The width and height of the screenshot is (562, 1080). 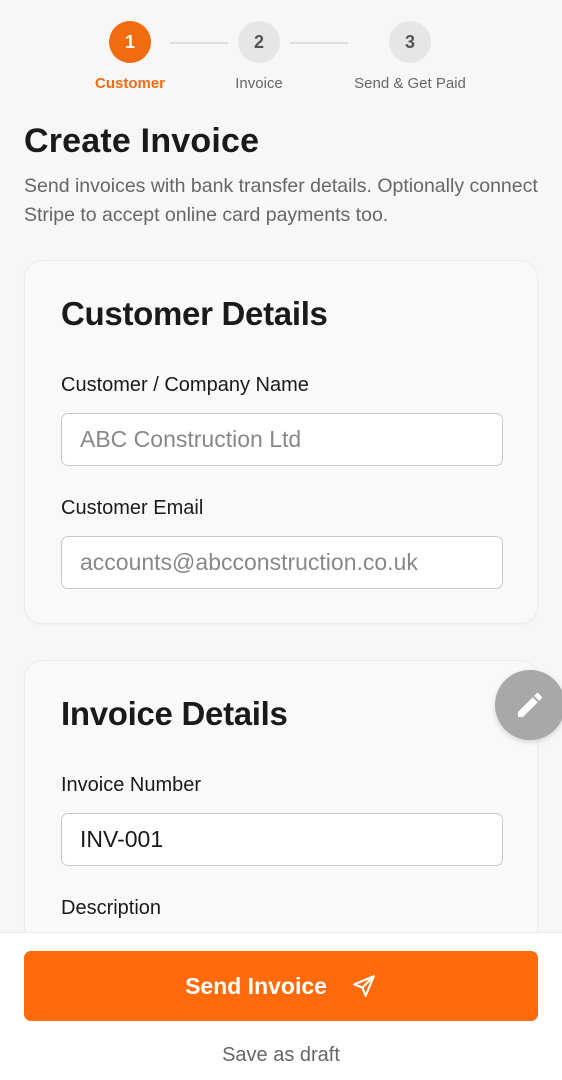 I want to click on customer-details-title: Customer Details, so click(x=194, y=313).